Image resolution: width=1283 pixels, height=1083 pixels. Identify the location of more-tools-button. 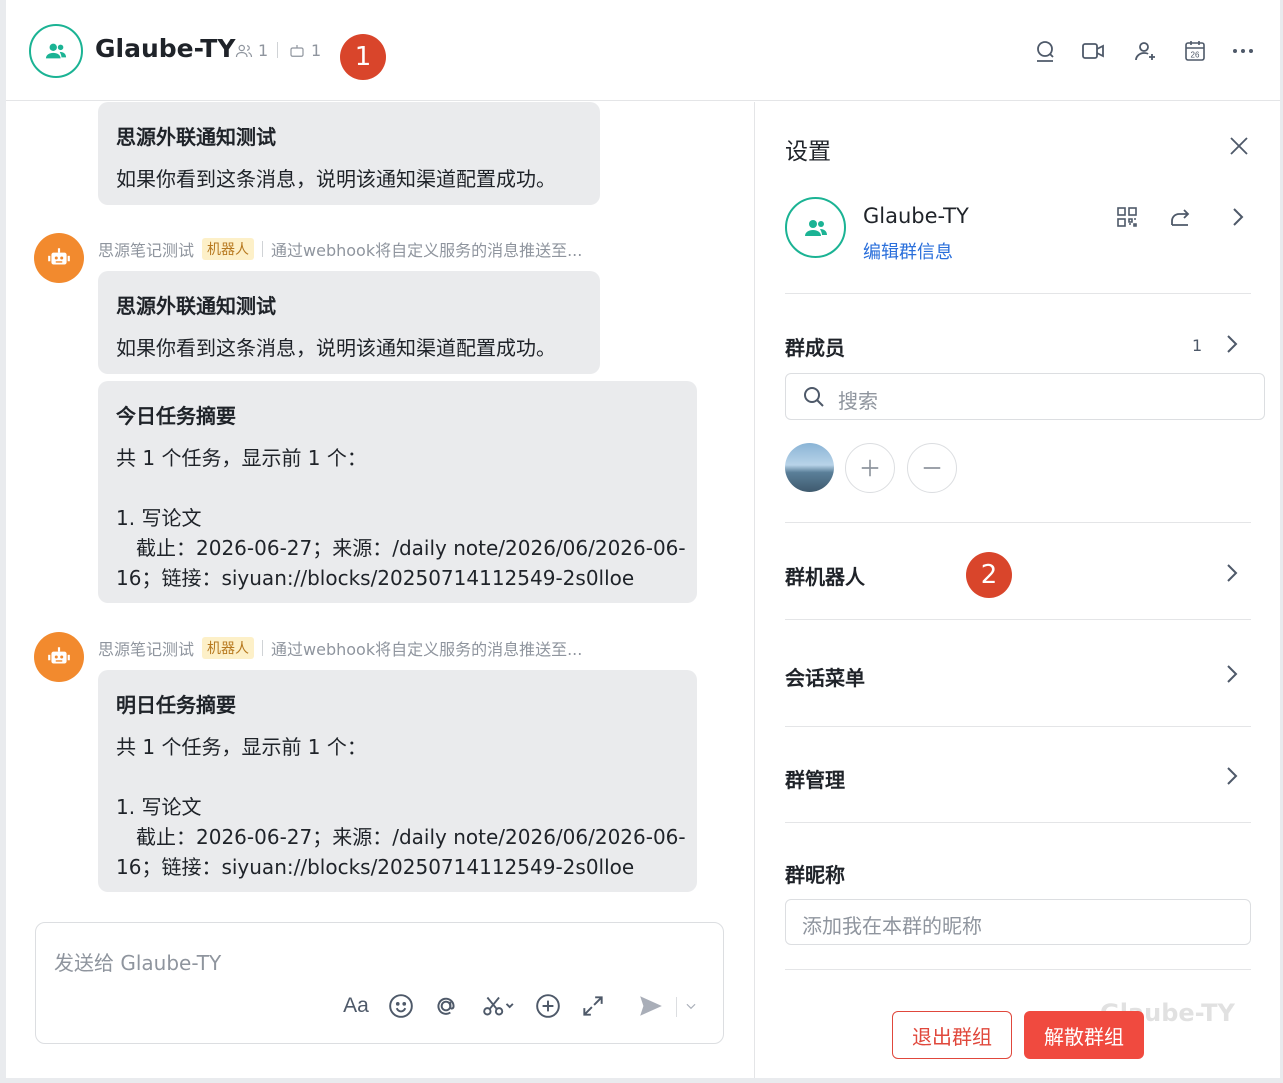
(548, 1006).